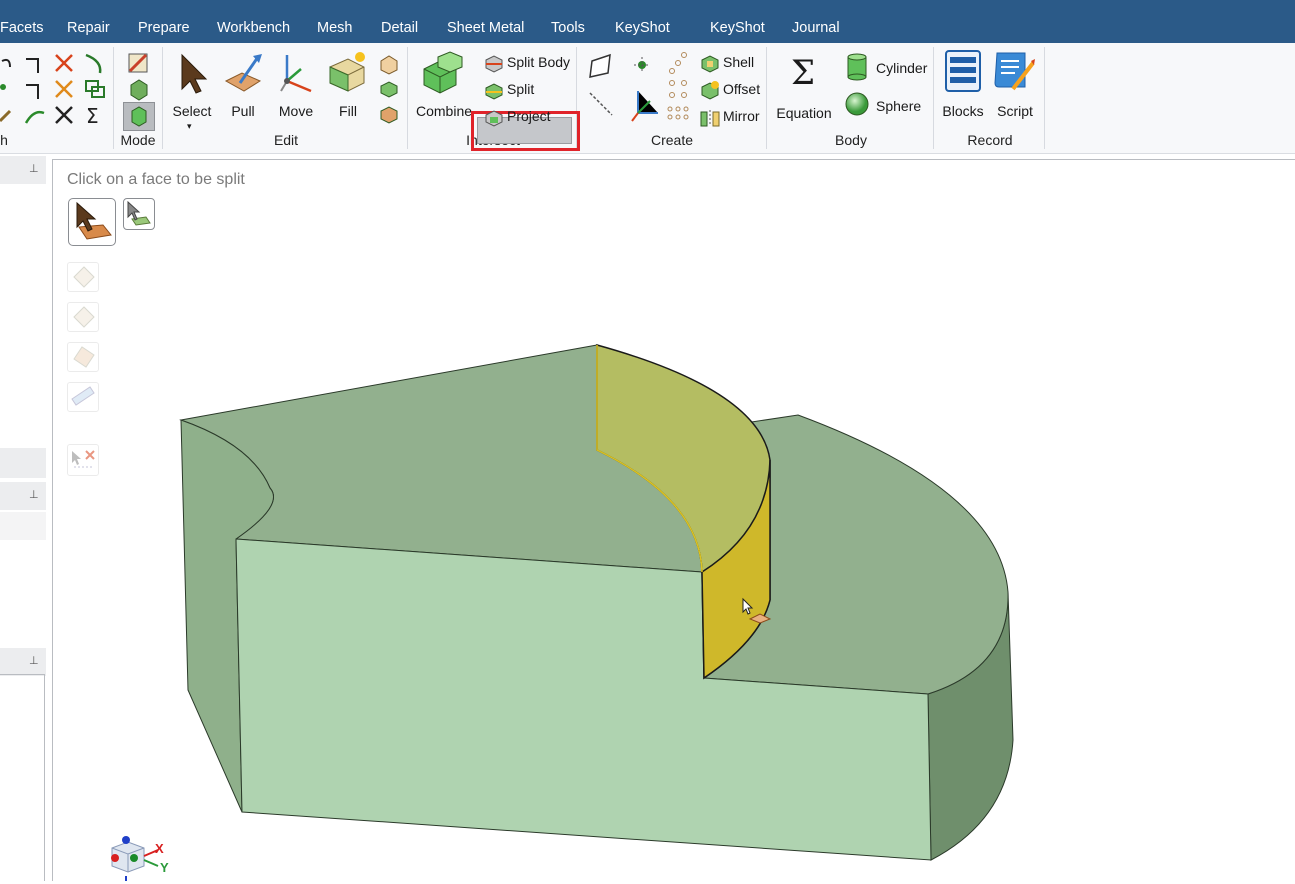 This screenshot has height=884, width=1295. What do you see at coordinates (159, 848) in the screenshot?
I see `x-axis-label: X` at bounding box center [159, 848].